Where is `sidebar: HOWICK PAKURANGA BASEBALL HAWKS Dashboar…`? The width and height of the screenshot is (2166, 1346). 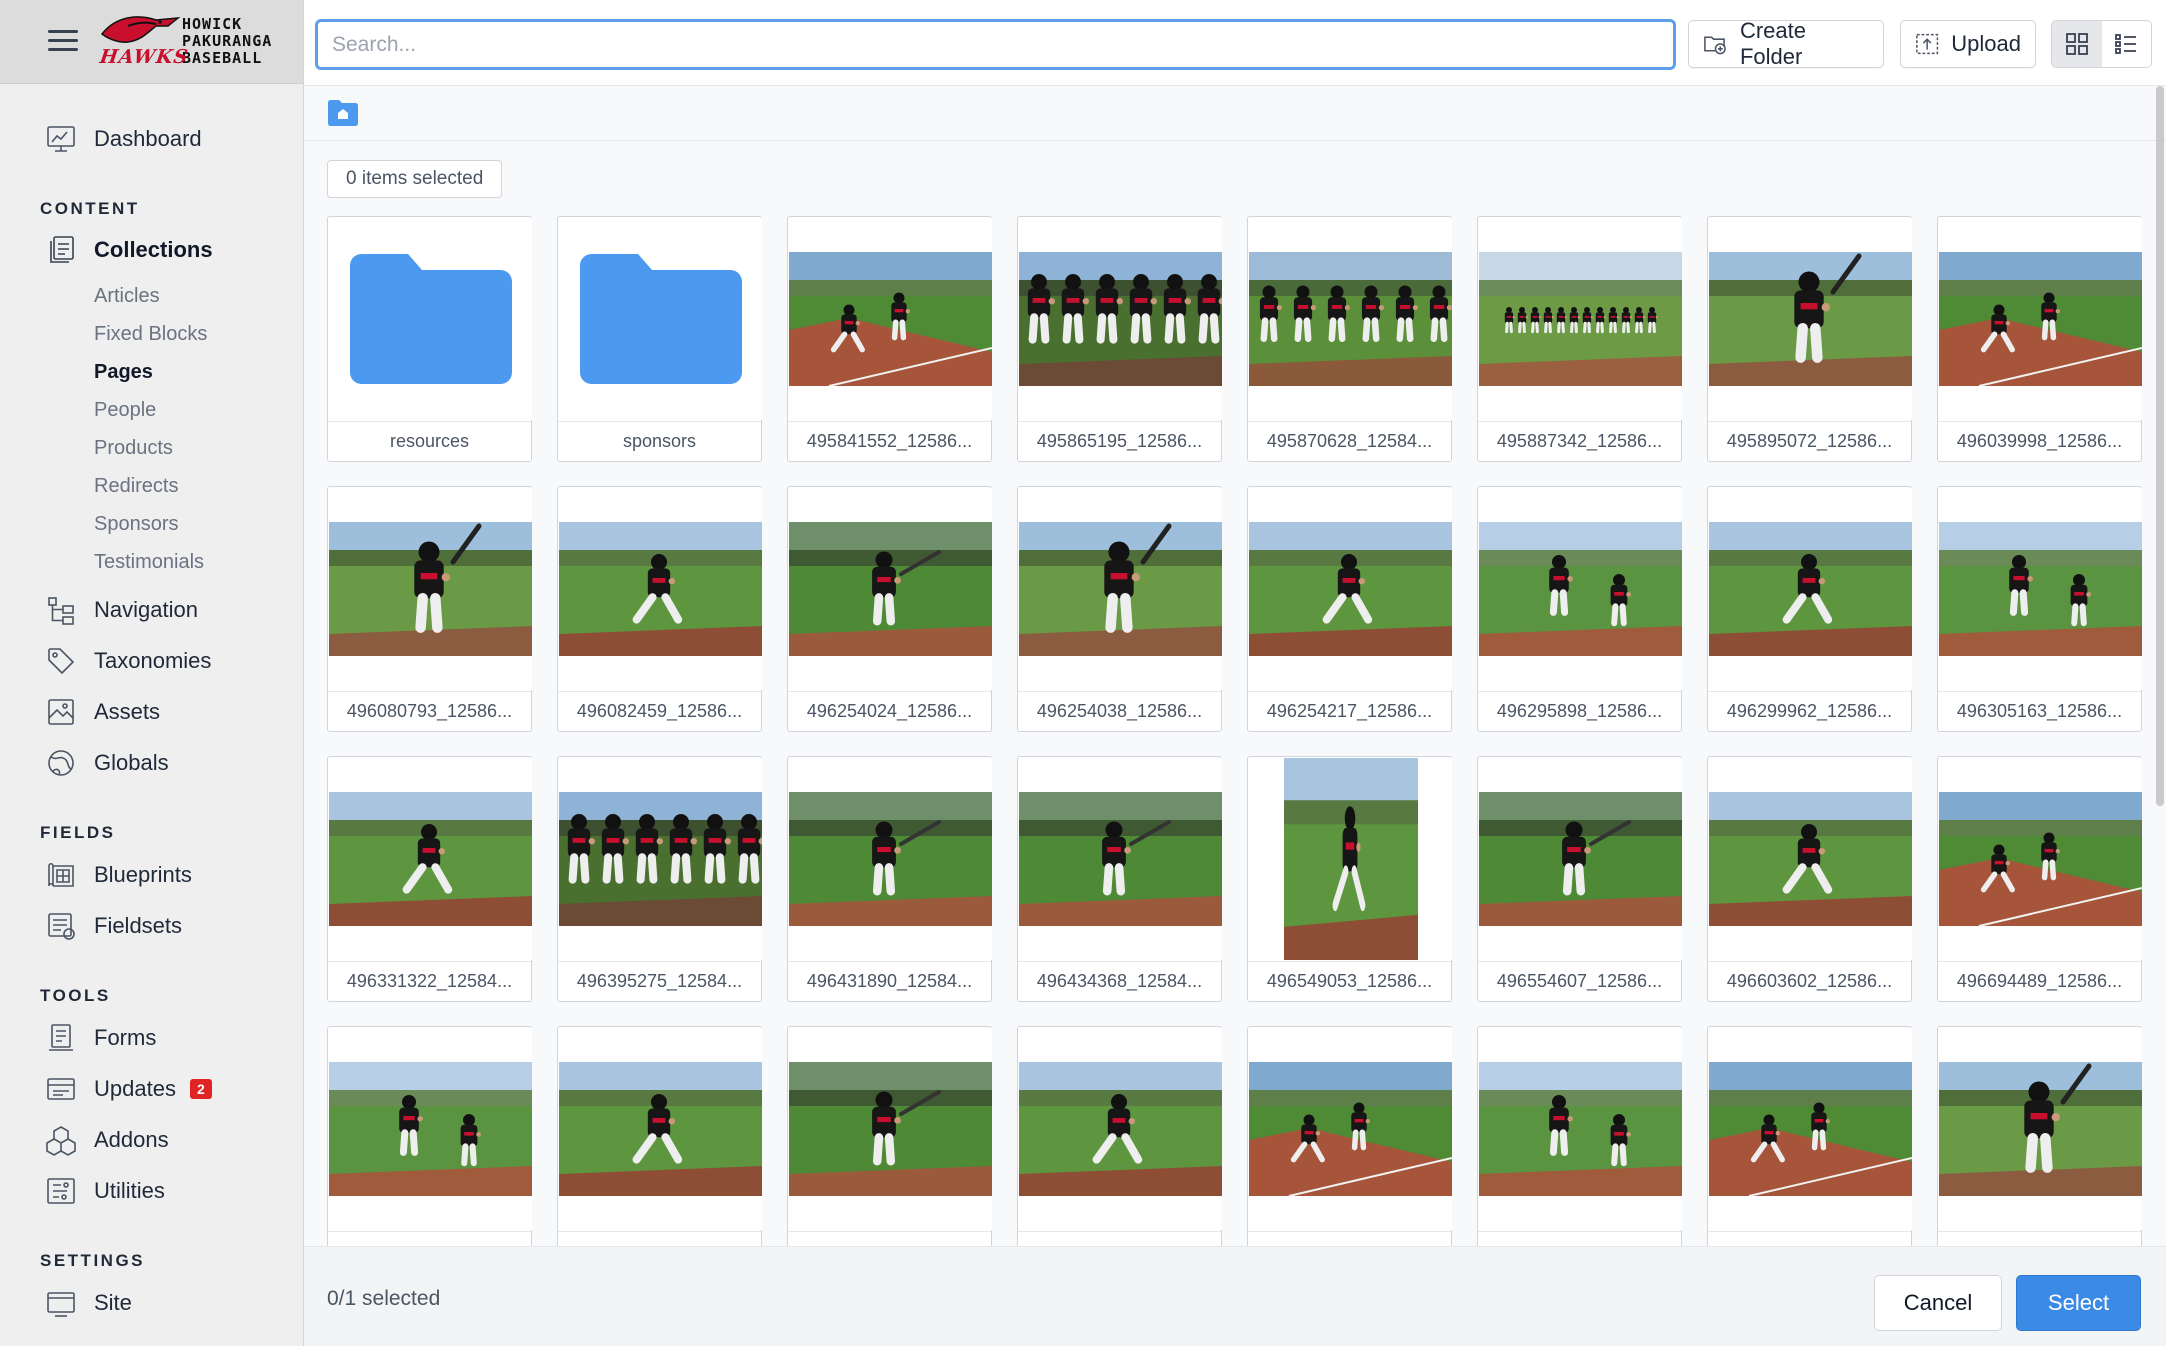 sidebar: HOWICK PAKURANGA BASEBALL HAWKS Dashboar… is located at coordinates (152, 673).